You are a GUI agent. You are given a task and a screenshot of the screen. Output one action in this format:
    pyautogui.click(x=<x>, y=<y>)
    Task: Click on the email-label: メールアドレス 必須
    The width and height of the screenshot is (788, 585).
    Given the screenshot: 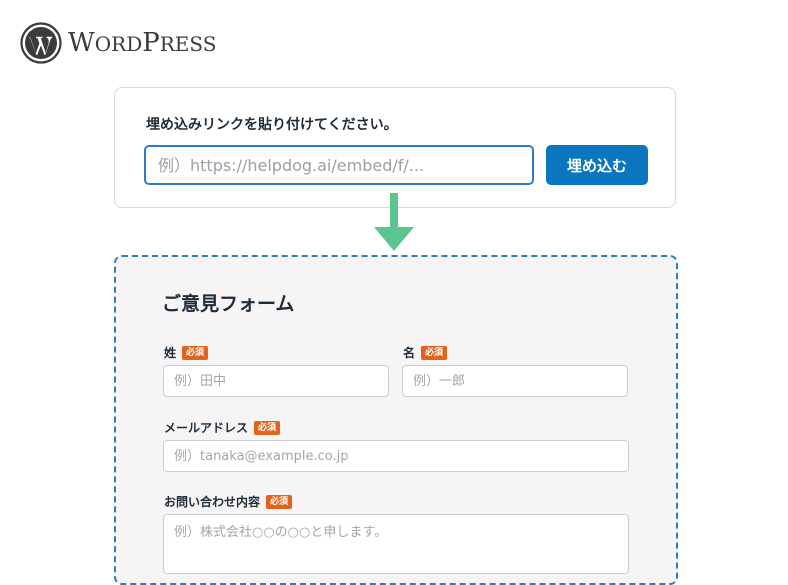 What is the action you would take?
    pyautogui.click(x=222, y=427)
    